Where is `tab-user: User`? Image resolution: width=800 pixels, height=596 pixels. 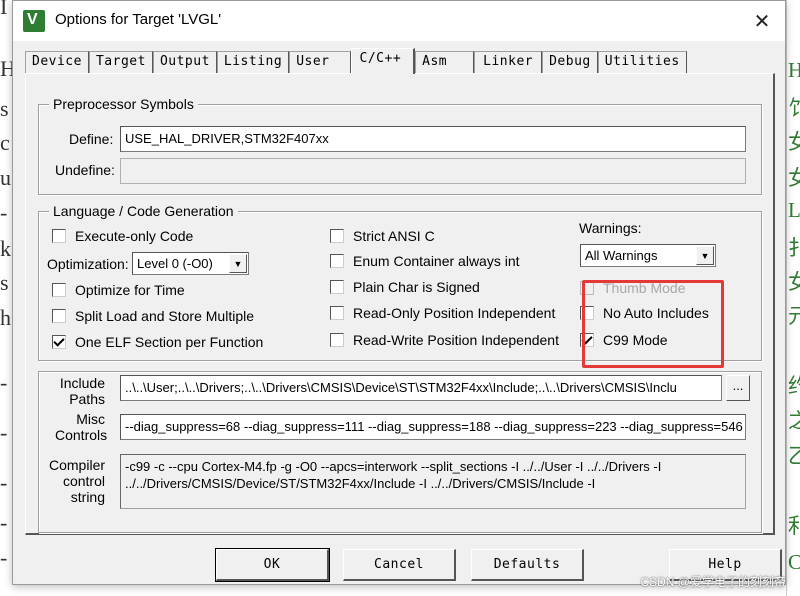
tab-user: User is located at coordinates (320, 62).